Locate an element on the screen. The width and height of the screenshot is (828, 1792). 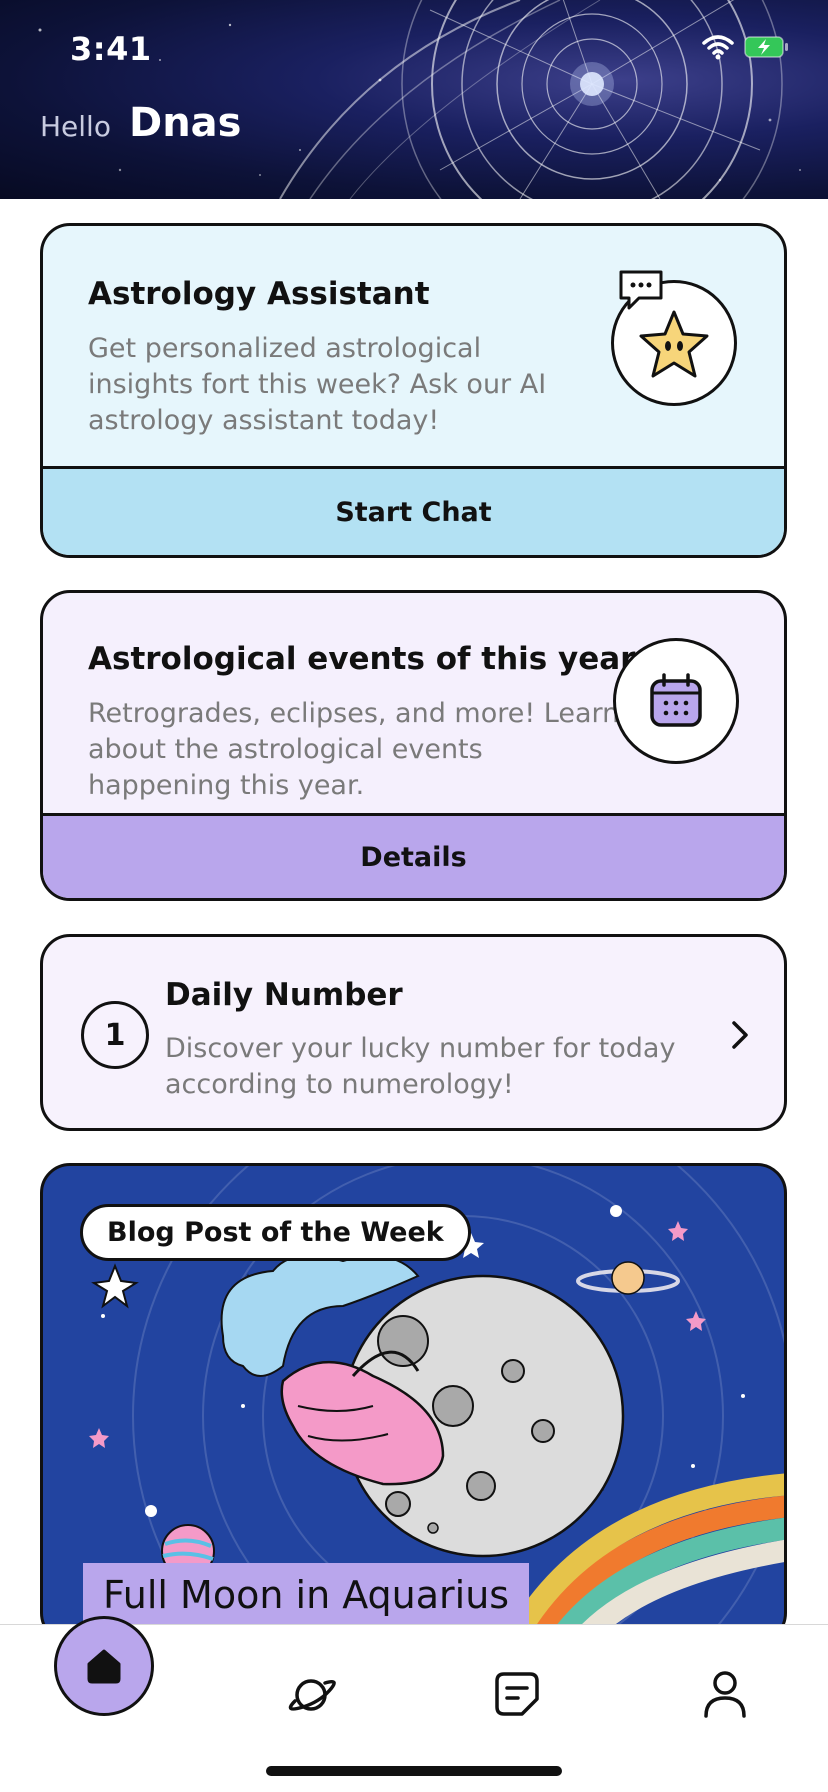
assistant-description-line: insights fort this week? Ask our AI is located at coordinates (317, 384).